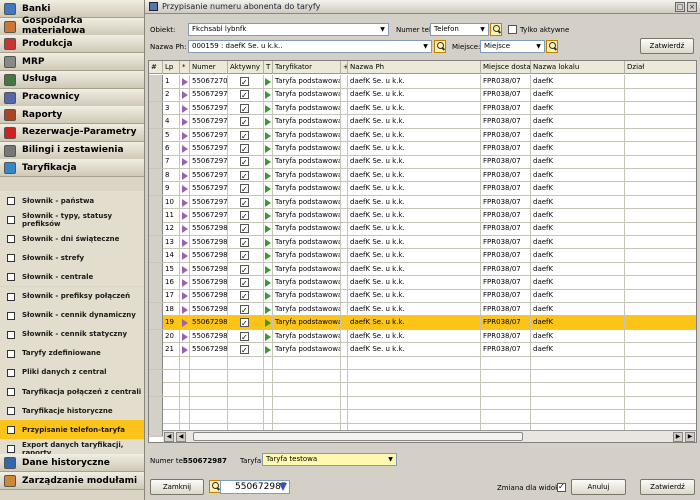 This screenshot has height=500, width=700. Describe the element at coordinates (72, 372) in the screenshot. I see `sidebar-sub-item: Pliki danych z central` at that location.